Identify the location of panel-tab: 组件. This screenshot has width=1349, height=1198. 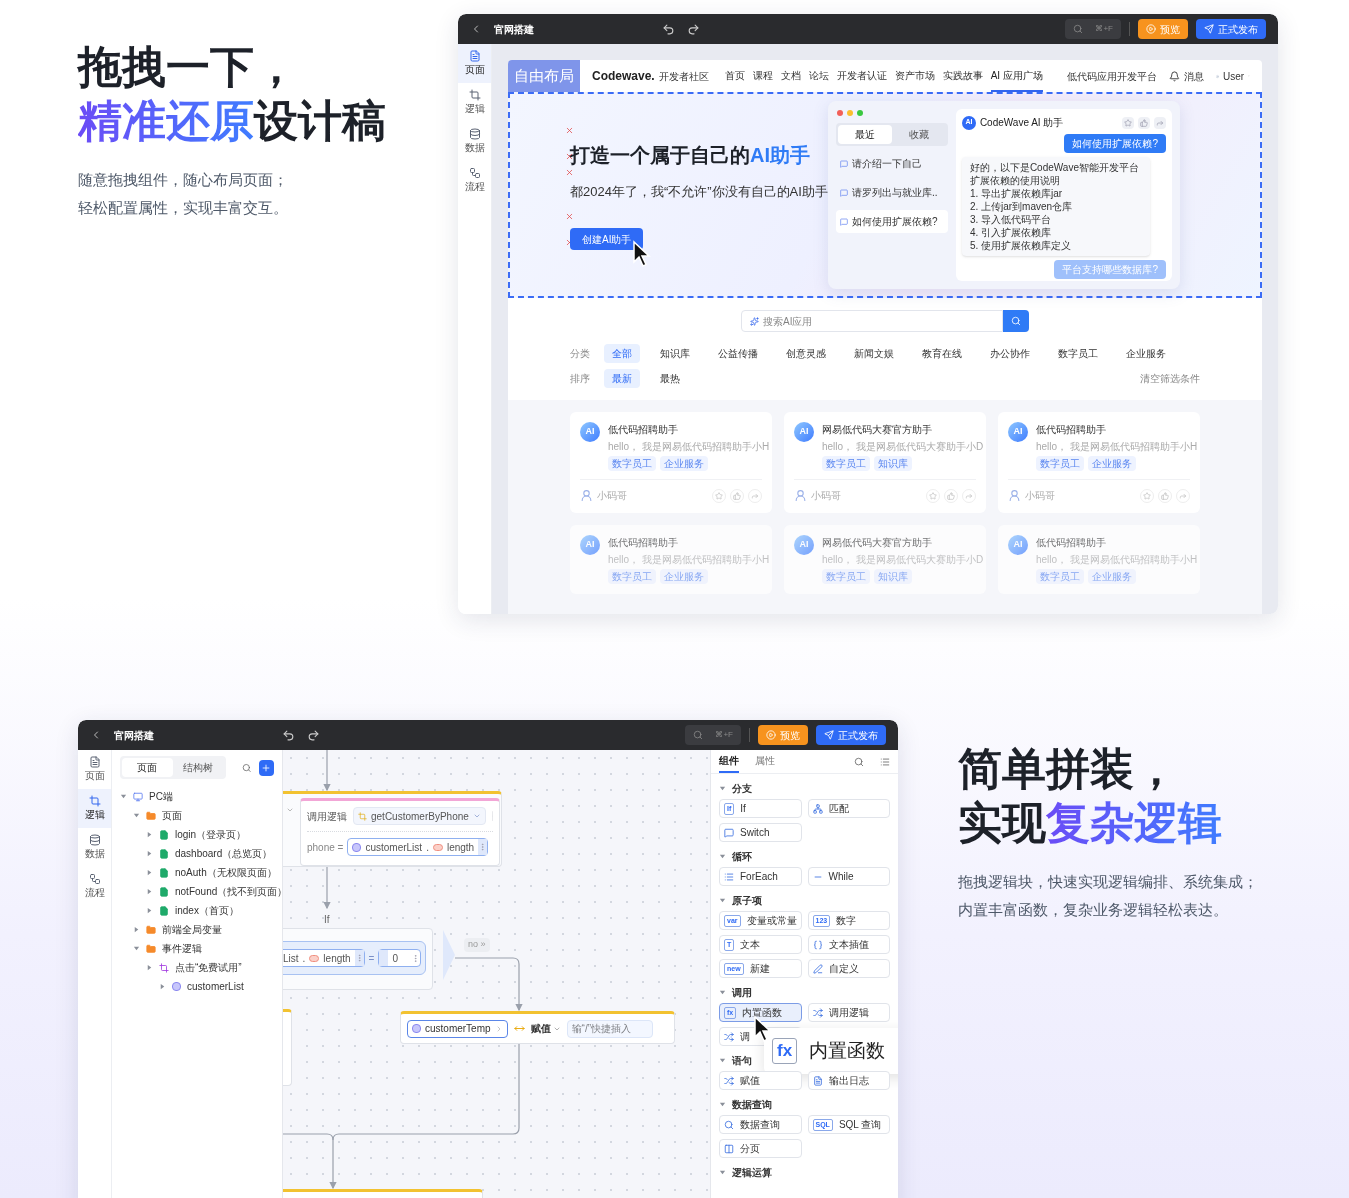
(729, 761).